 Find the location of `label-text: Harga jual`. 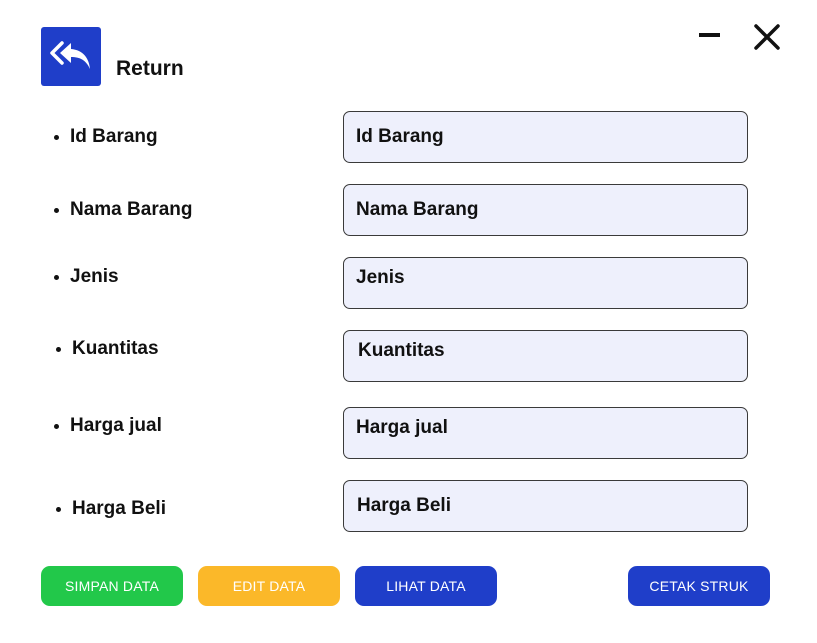

label-text: Harga jual is located at coordinates (116, 425).